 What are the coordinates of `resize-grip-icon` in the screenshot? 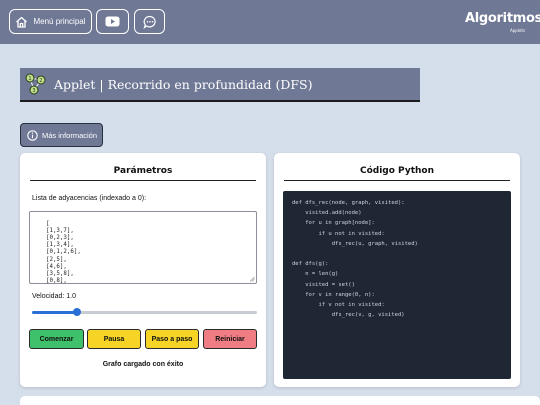 It's located at (252, 279).